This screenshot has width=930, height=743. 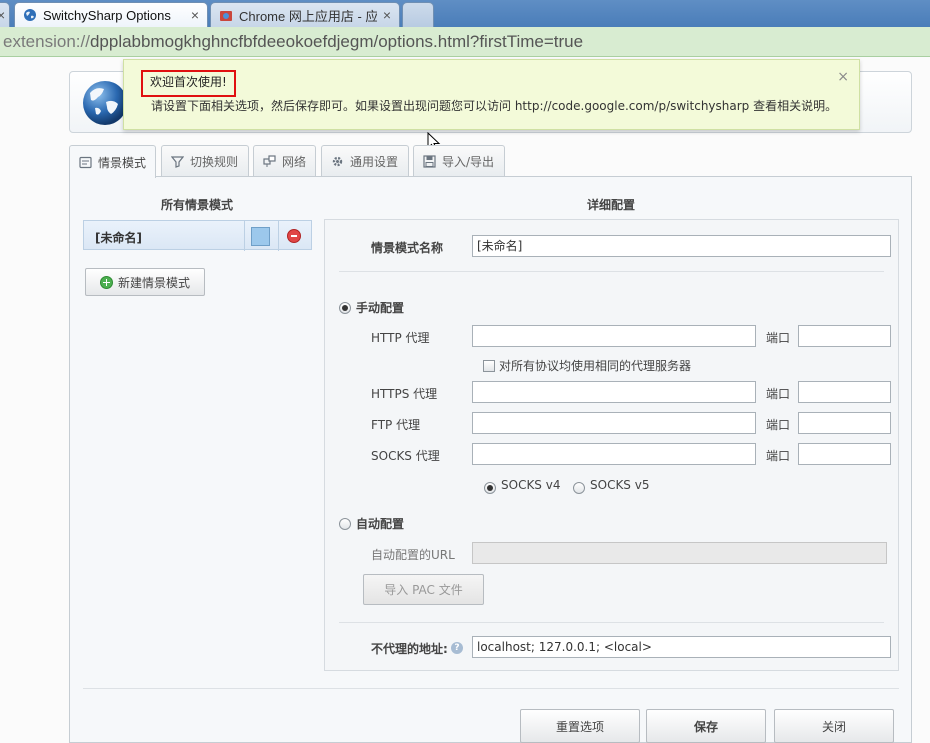 I want to click on https-proxy-label: HTTPS 代理, so click(x=404, y=394).